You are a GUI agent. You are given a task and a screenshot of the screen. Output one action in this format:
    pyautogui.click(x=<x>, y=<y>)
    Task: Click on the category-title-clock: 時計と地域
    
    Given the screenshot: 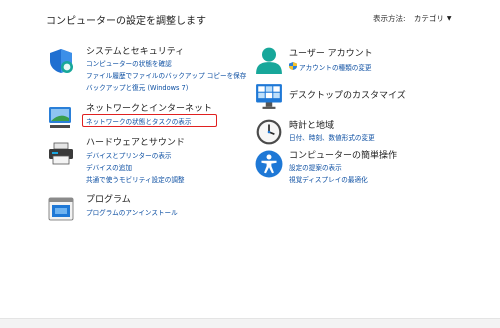 What is the action you would take?
    pyautogui.click(x=311, y=124)
    